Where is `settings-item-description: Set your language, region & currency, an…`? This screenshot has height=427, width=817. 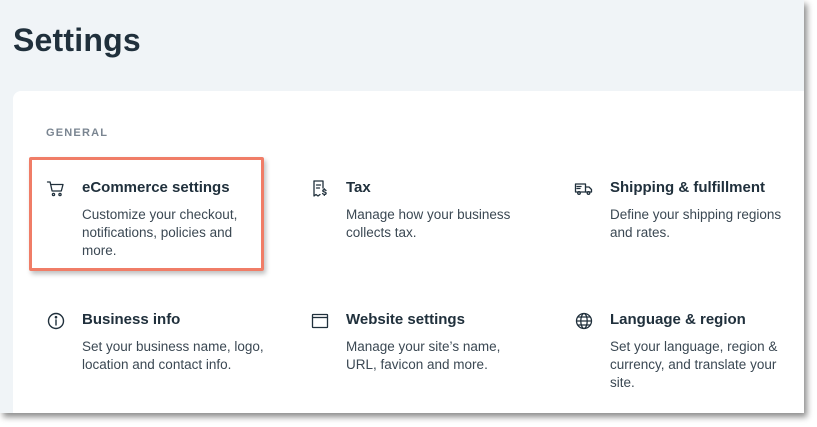
settings-item-description: Set your language, region & currency, an… is located at coordinates (694, 364).